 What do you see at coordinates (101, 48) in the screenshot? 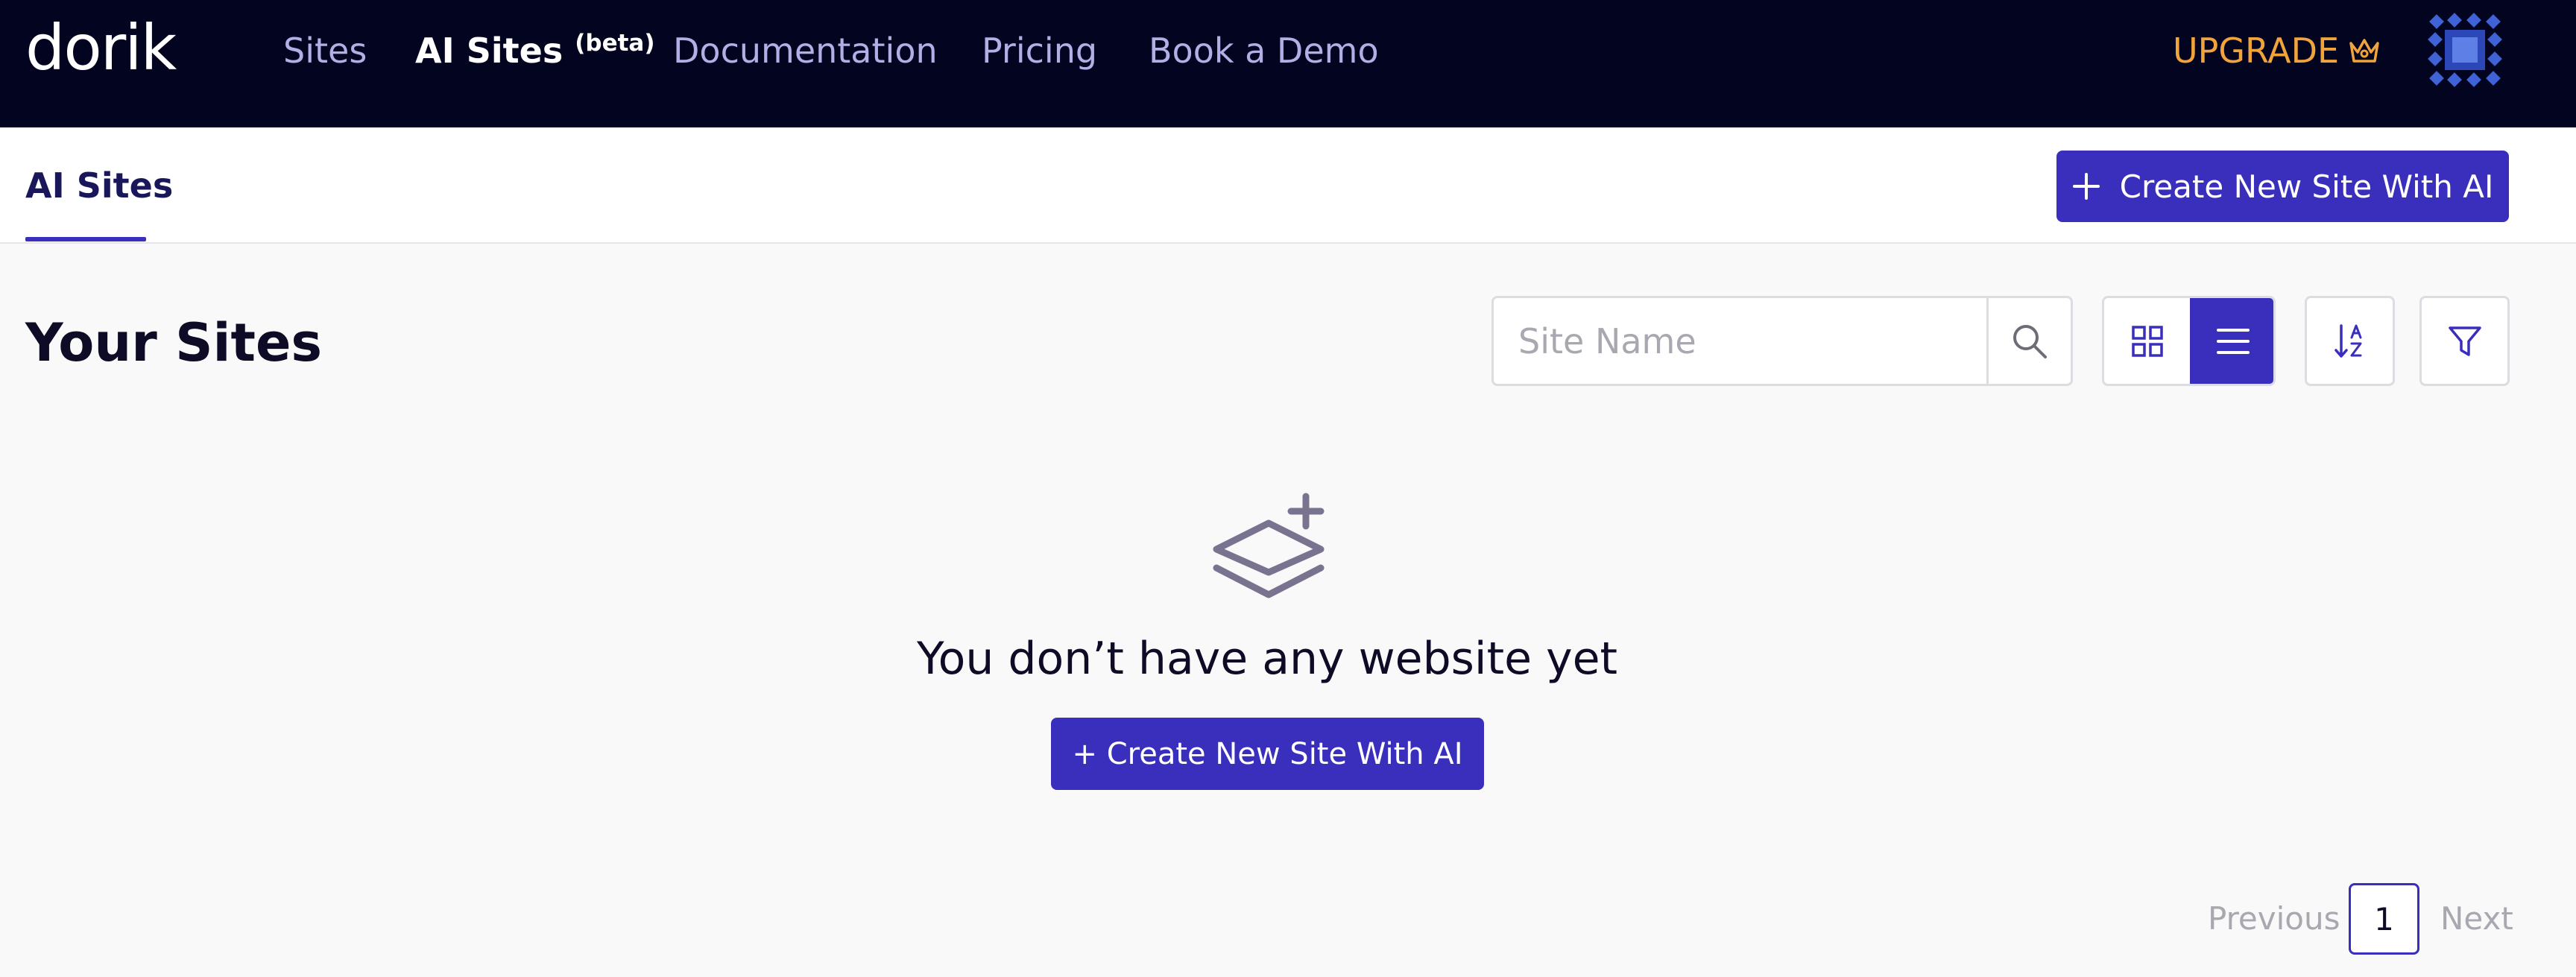
I see `dorik-logo: dorik` at bounding box center [101, 48].